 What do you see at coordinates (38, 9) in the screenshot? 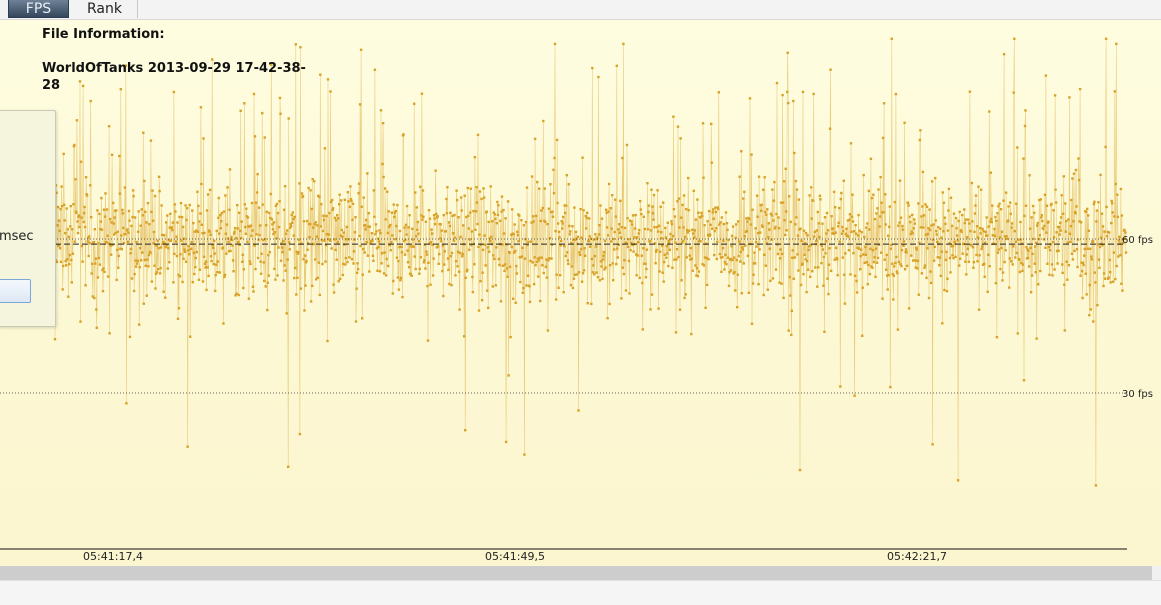
I see `tab-fps: FPS` at bounding box center [38, 9].